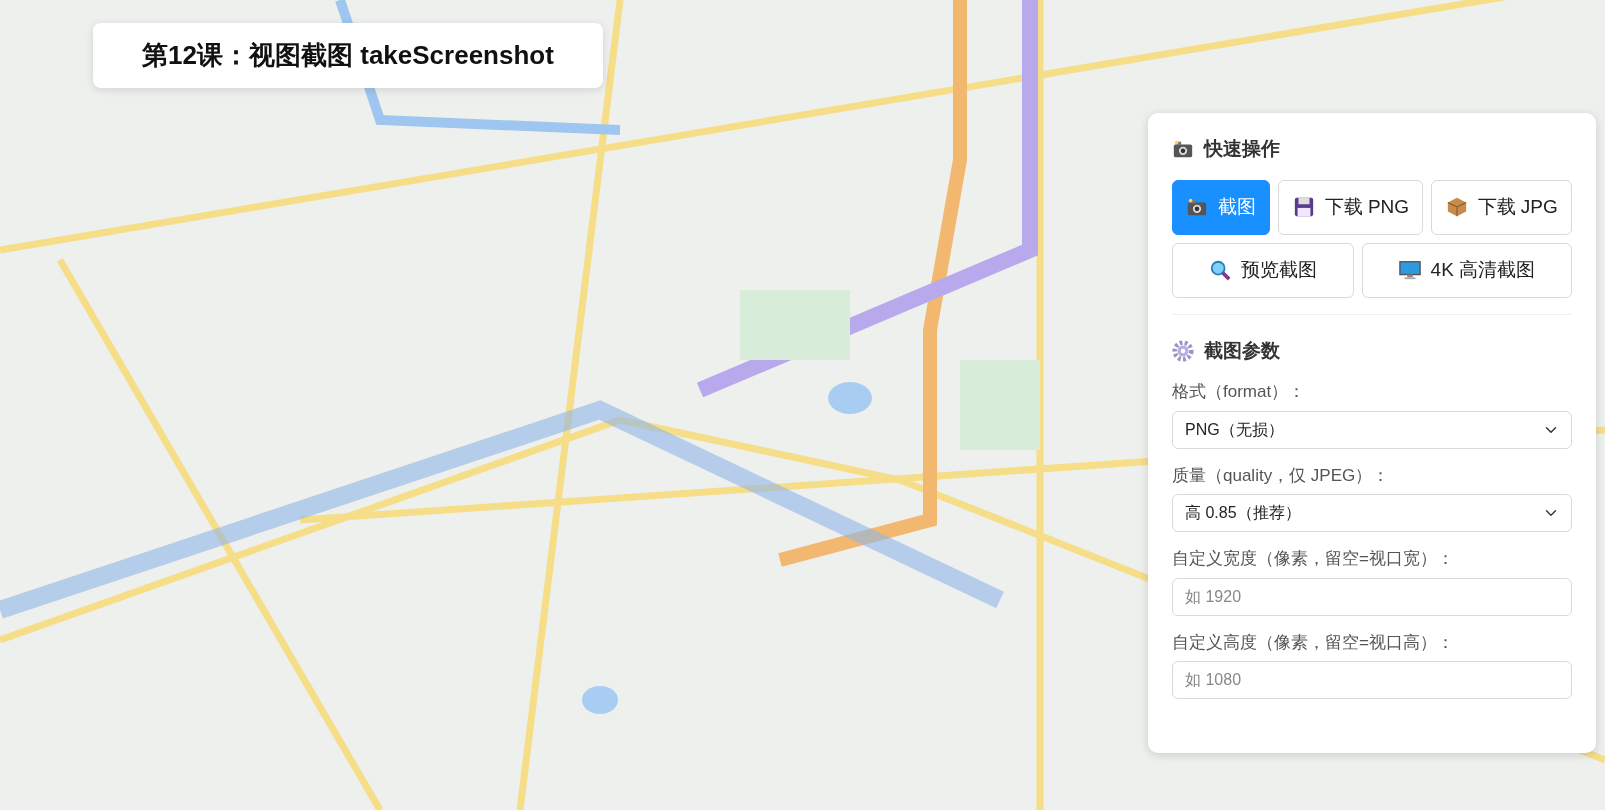  What do you see at coordinates (1183, 350) in the screenshot?
I see `gear-icon` at bounding box center [1183, 350].